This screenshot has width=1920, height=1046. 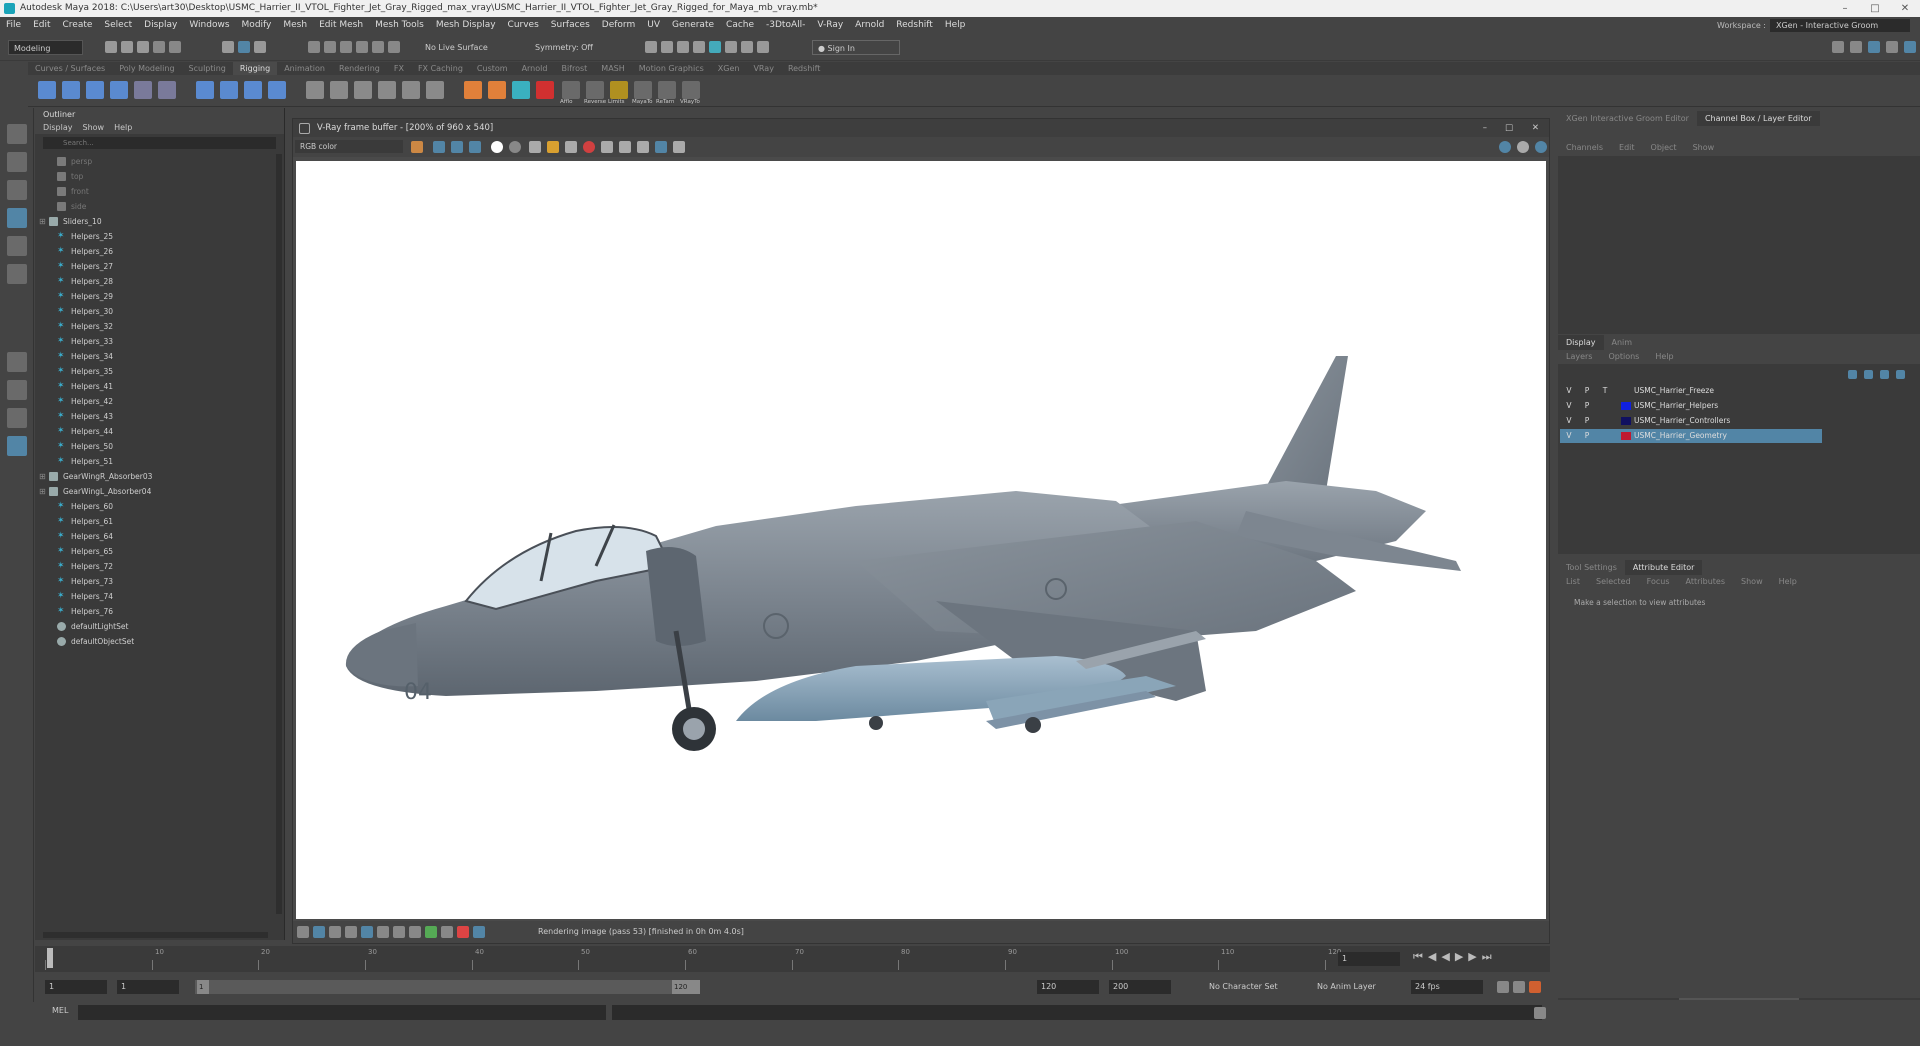 What do you see at coordinates (569, 47) in the screenshot?
I see `symmetry-field: Symmetry: Off` at bounding box center [569, 47].